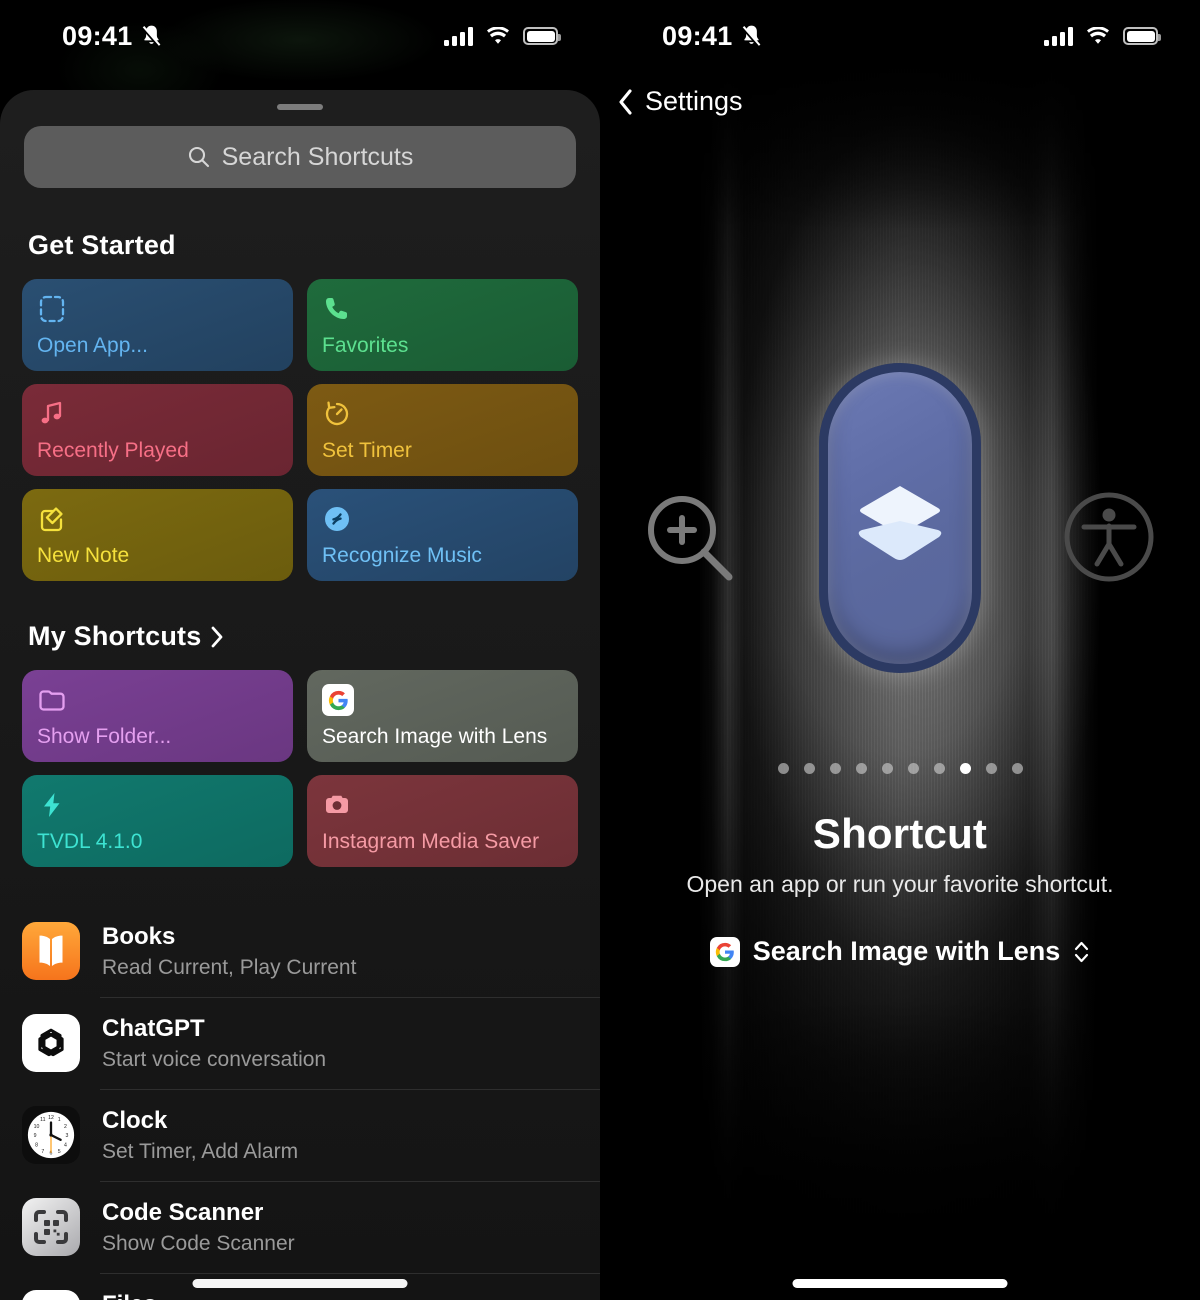 The width and height of the screenshot is (1200, 1300). Describe the element at coordinates (183, 1212) in the screenshot. I see `app-name: Code Scanner` at that location.